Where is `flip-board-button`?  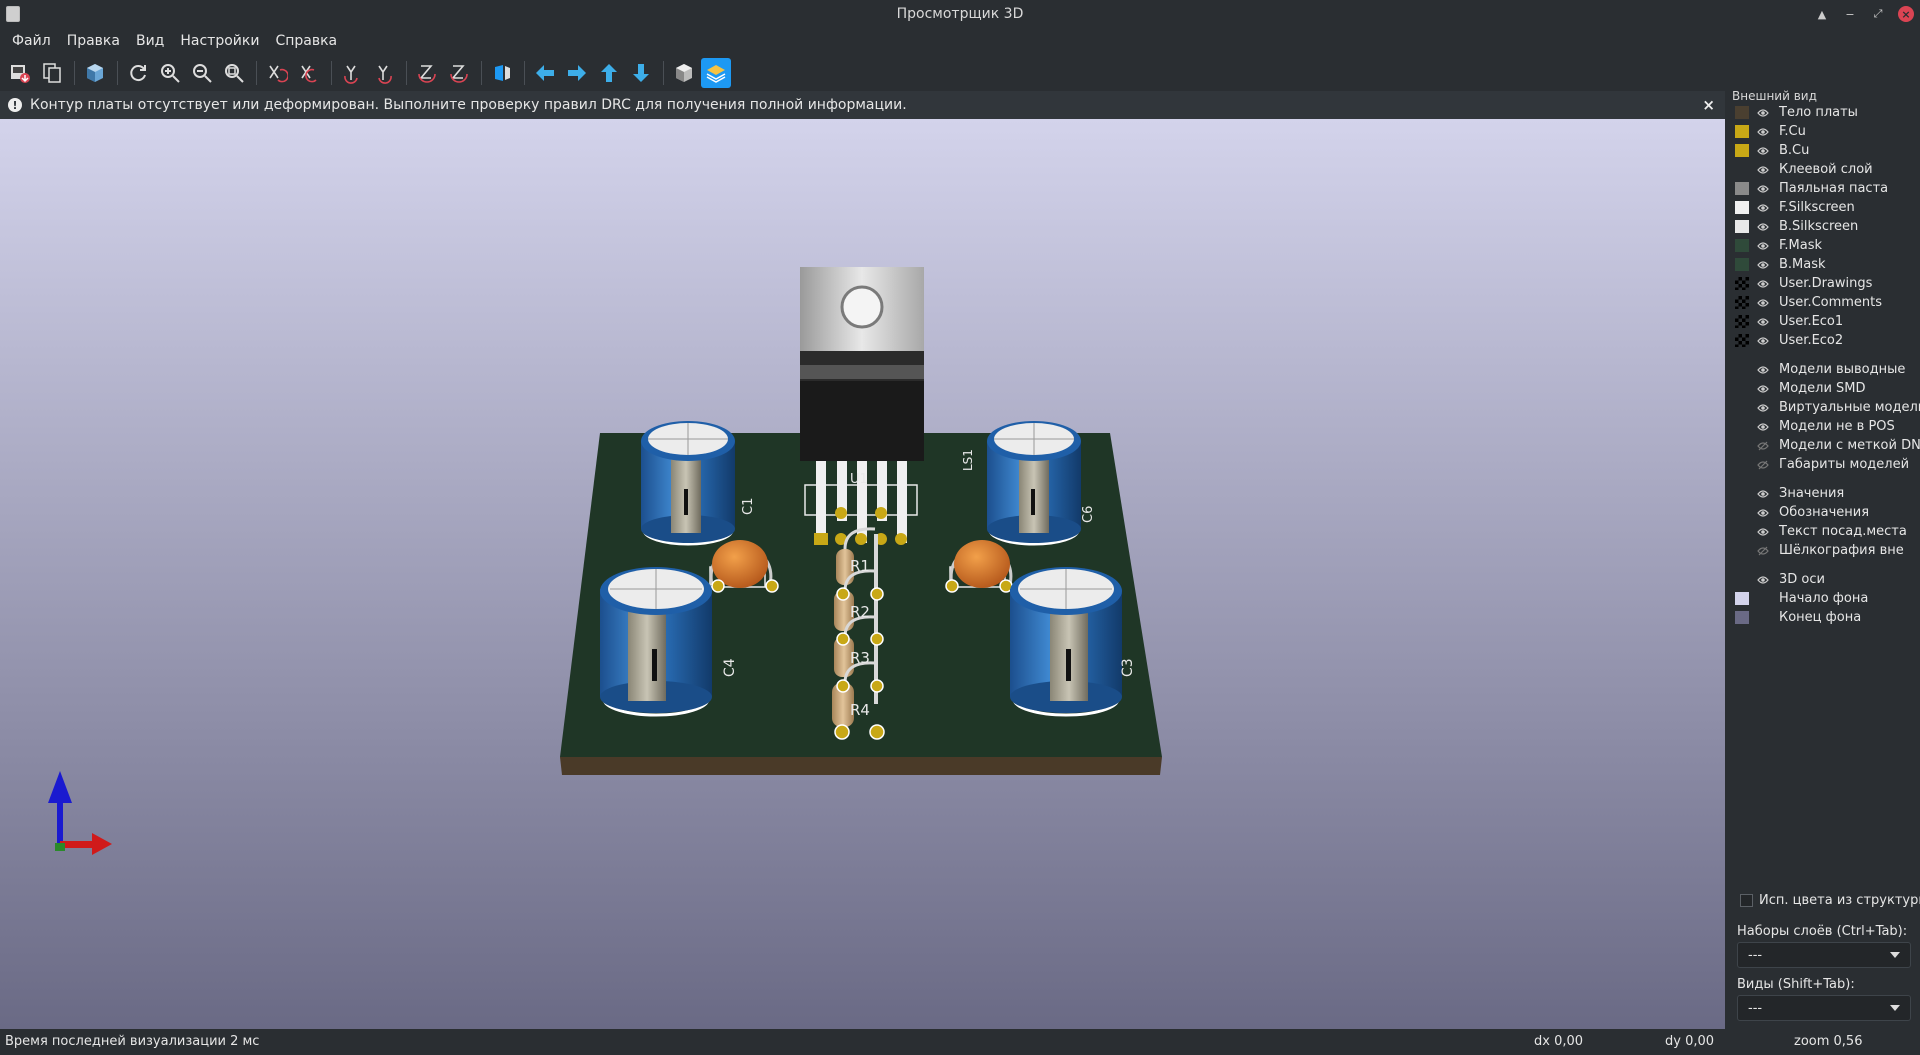
flip-board-button is located at coordinates (502, 73).